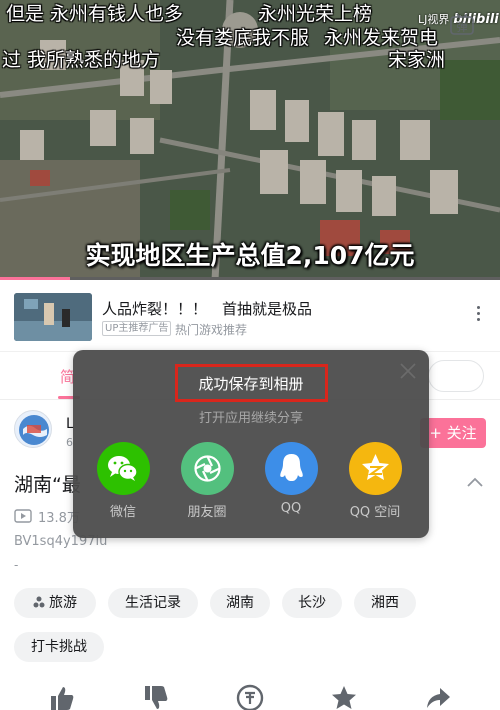 The height and width of the screenshot is (710, 500). I want to click on danmu-label: 弹, so click(462, 27).